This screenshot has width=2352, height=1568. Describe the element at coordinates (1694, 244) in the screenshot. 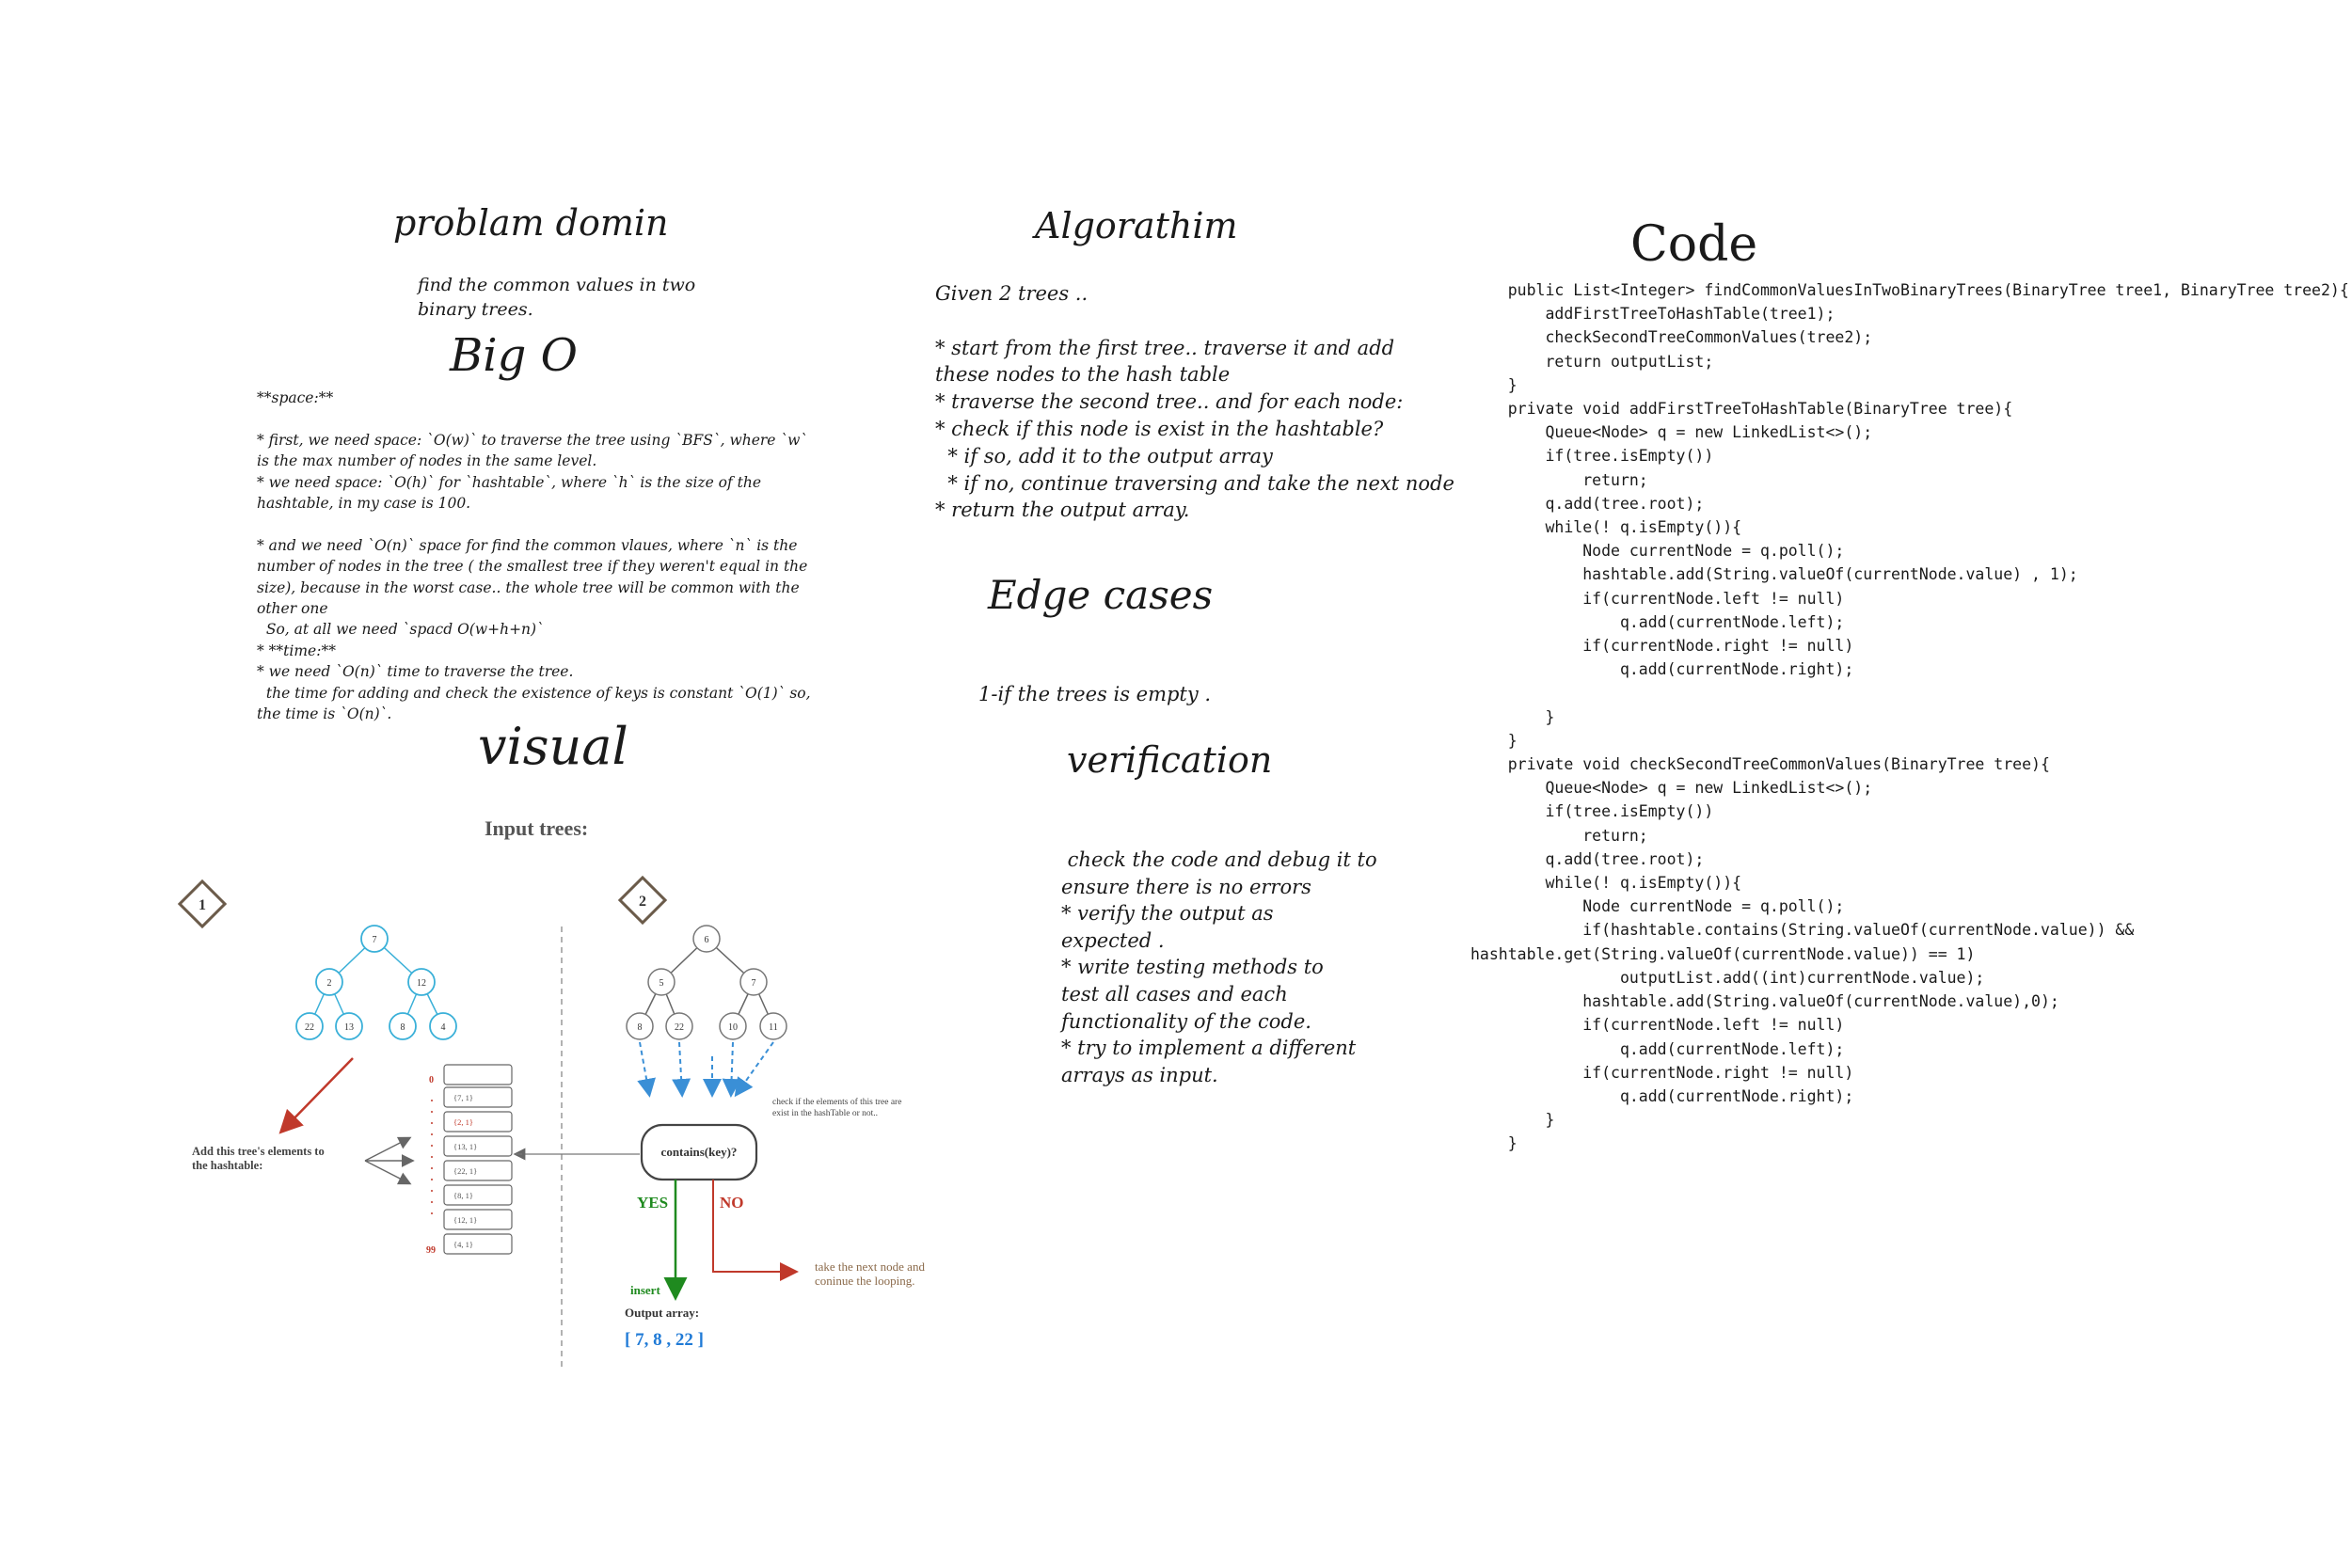

I see `code-title: Code` at that location.